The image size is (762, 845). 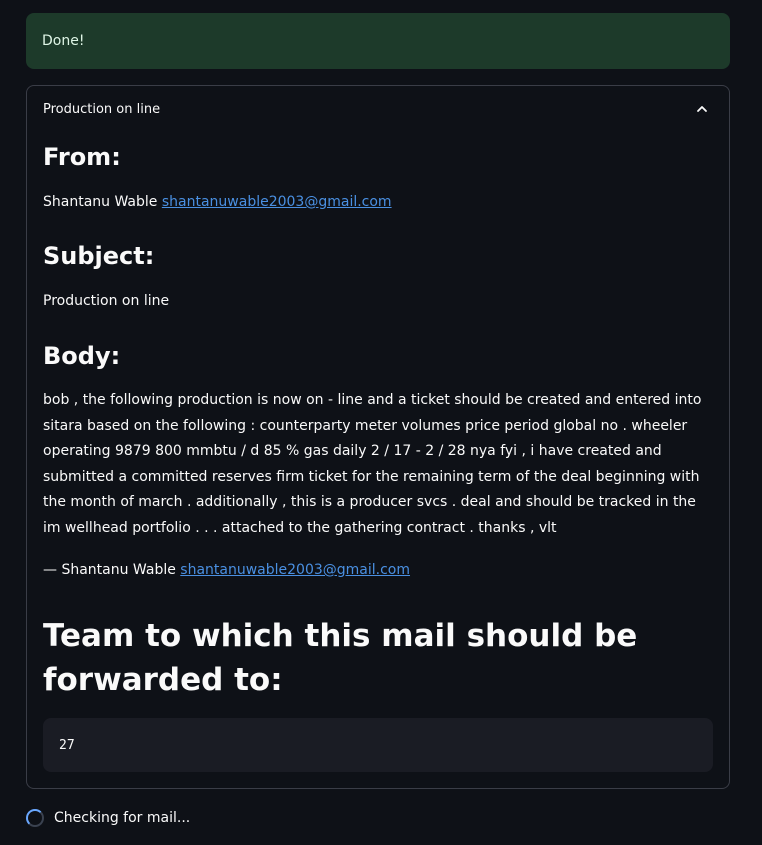 What do you see at coordinates (100, 202) in the screenshot?
I see `from-name: Shantanu Wable` at bounding box center [100, 202].